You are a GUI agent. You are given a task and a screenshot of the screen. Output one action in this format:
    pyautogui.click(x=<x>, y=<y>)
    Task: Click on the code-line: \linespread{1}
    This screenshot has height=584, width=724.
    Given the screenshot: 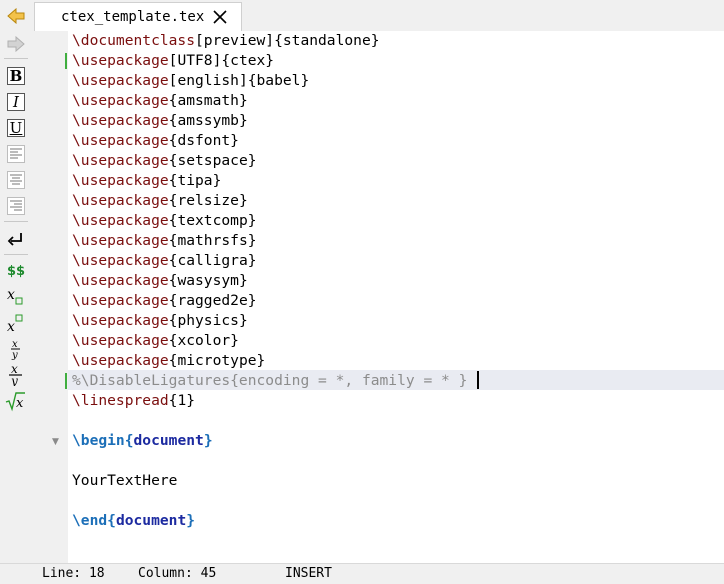 What is the action you would take?
    pyautogui.click(x=134, y=400)
    